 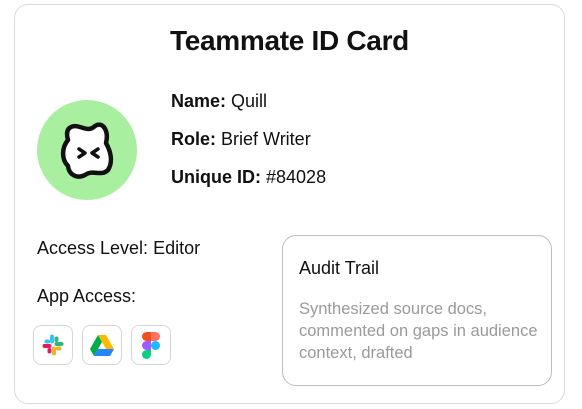 What do you see at coordinates (216, 177) in the screenshot?
I see `unique-id-label: Unique ID:` at bounding box center [216, 177].